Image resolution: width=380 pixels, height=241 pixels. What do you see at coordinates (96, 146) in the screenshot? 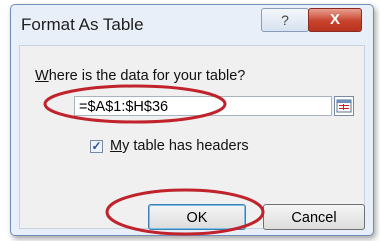
I see `headers-checkbox: ✓` at bounding box center [96, 146].